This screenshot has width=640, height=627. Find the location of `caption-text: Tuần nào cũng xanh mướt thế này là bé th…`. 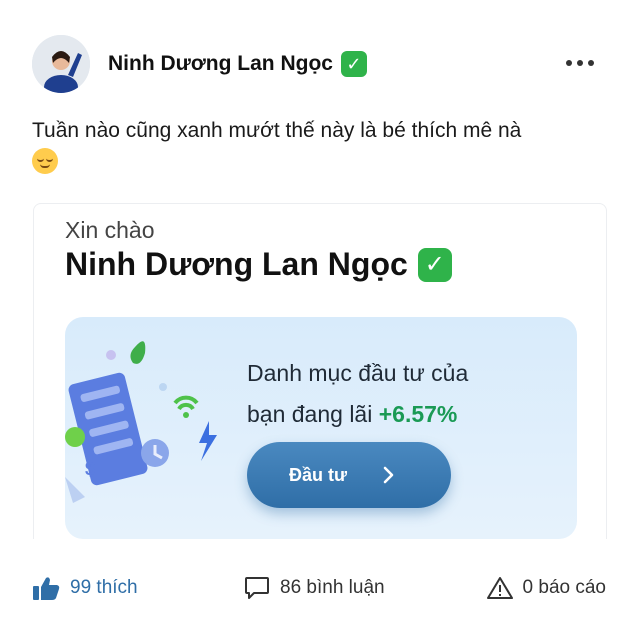

caption-text: Tuần nào cũng xanh mướt thế này là bé th… is located at coordinates (277, 130).